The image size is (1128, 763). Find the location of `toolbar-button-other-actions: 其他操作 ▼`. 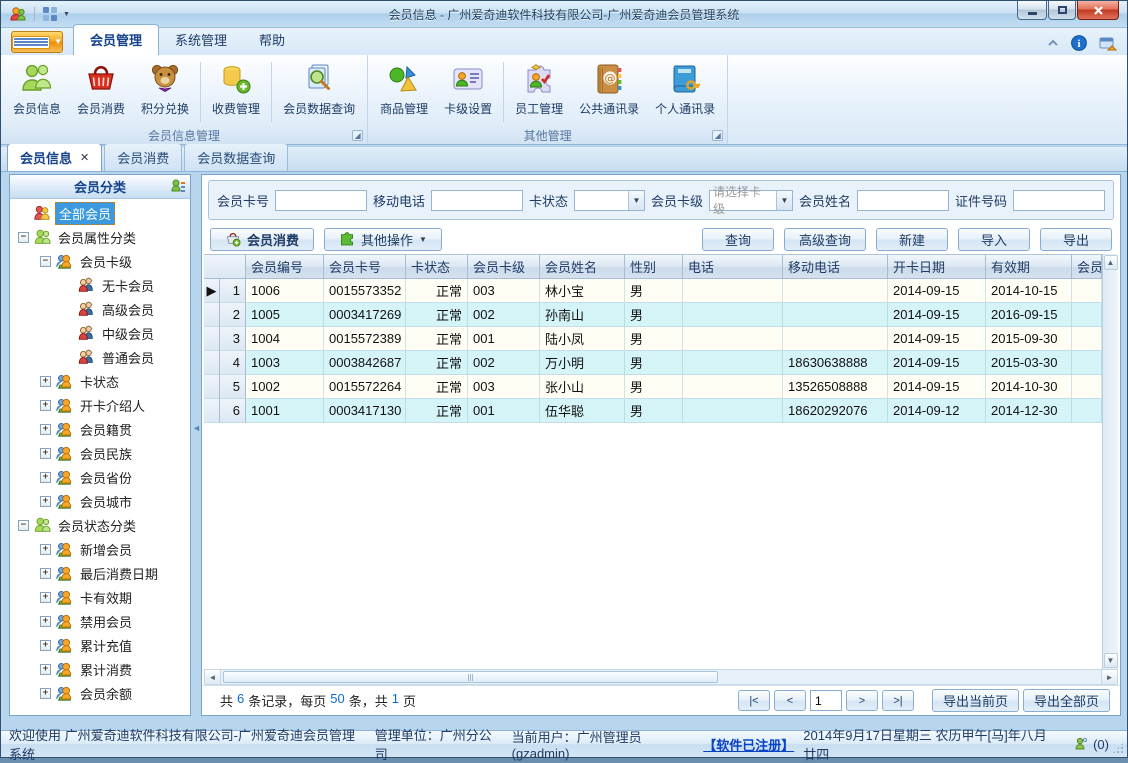

toolbar-button-other-actions: 其他操作 ▼ is located at coordinates (383, 239).